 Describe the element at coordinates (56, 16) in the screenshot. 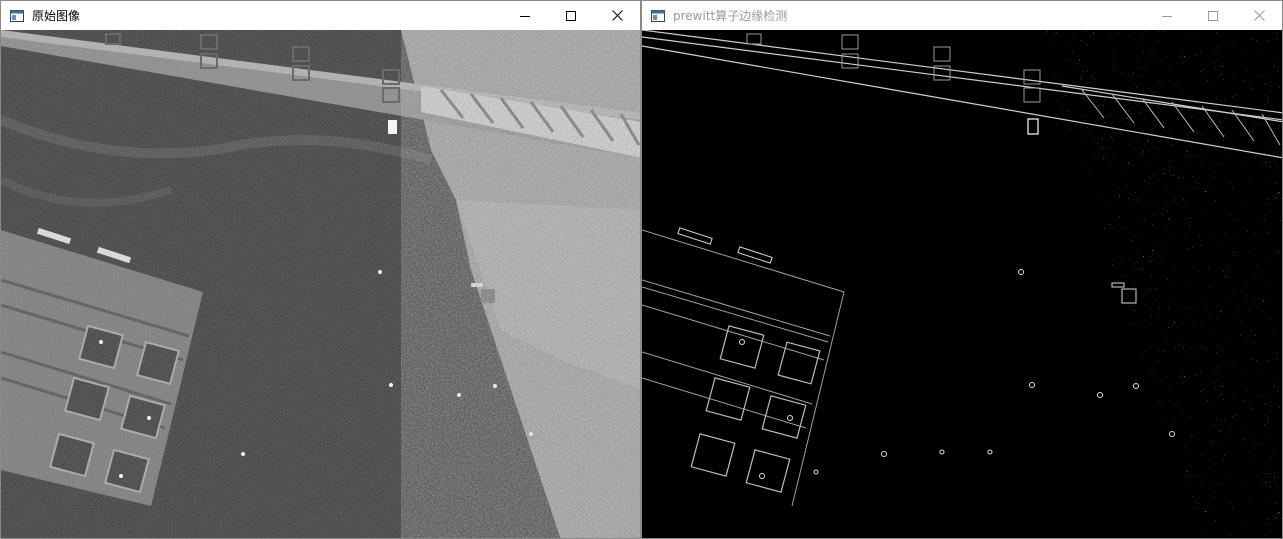

I see `window-title: 原始图像` at that location.